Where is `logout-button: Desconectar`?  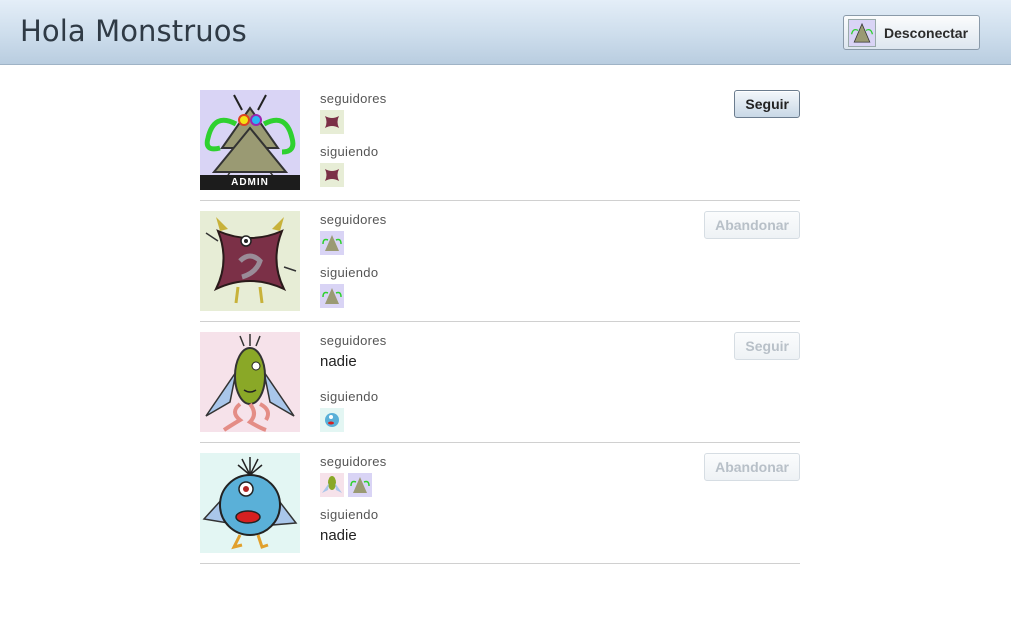
logout-button: Desconectar is located at coordinates (911, 32).